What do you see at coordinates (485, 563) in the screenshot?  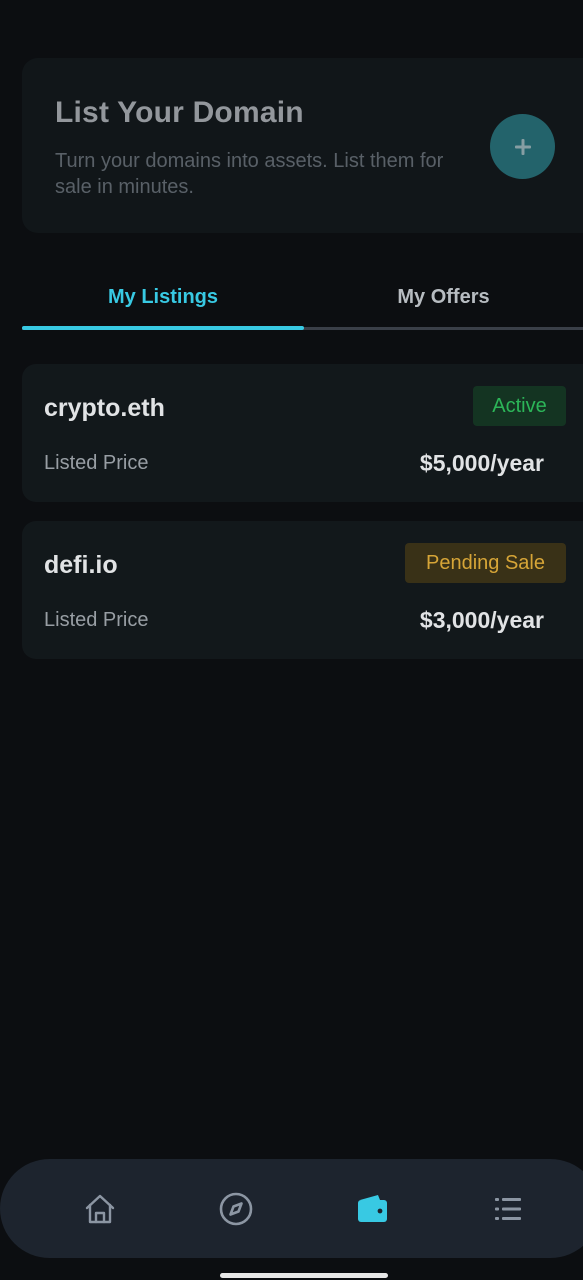 I see `status-badge: Pending Sale` at bounding box center [485, 563].